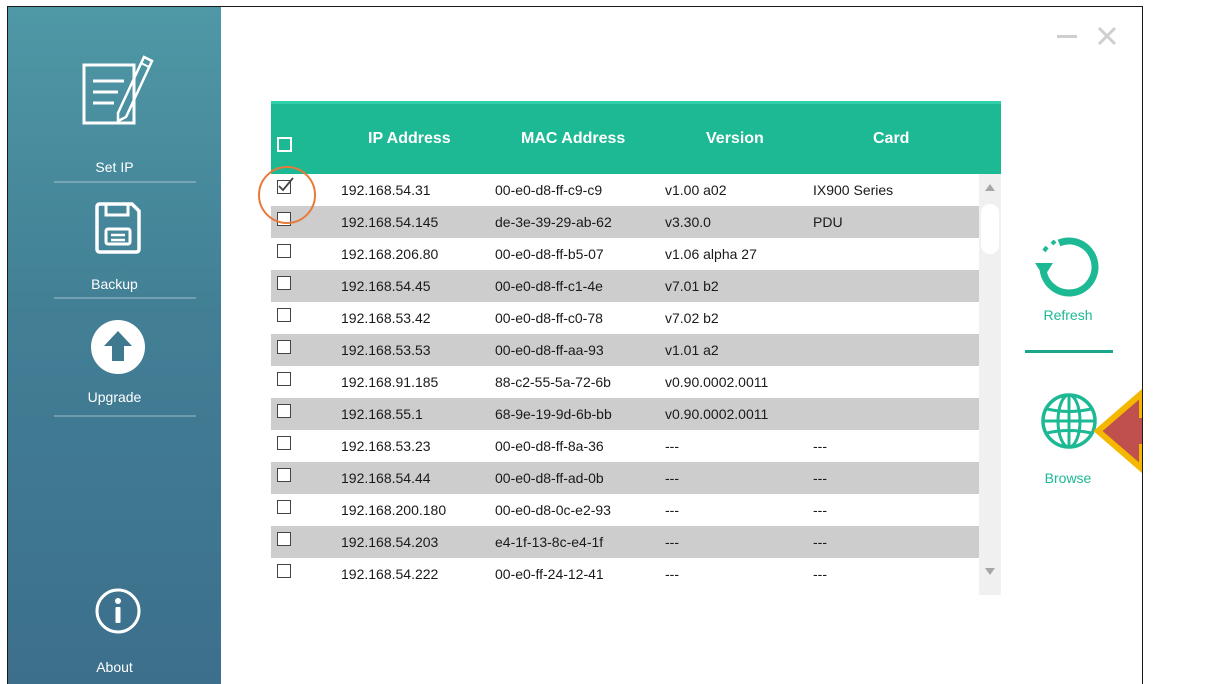 The image size is (1213, 684). Describe the element at coordinates (386, 446) in the screenshot. I see `cell-ip: 192.168.53.23` at that location.